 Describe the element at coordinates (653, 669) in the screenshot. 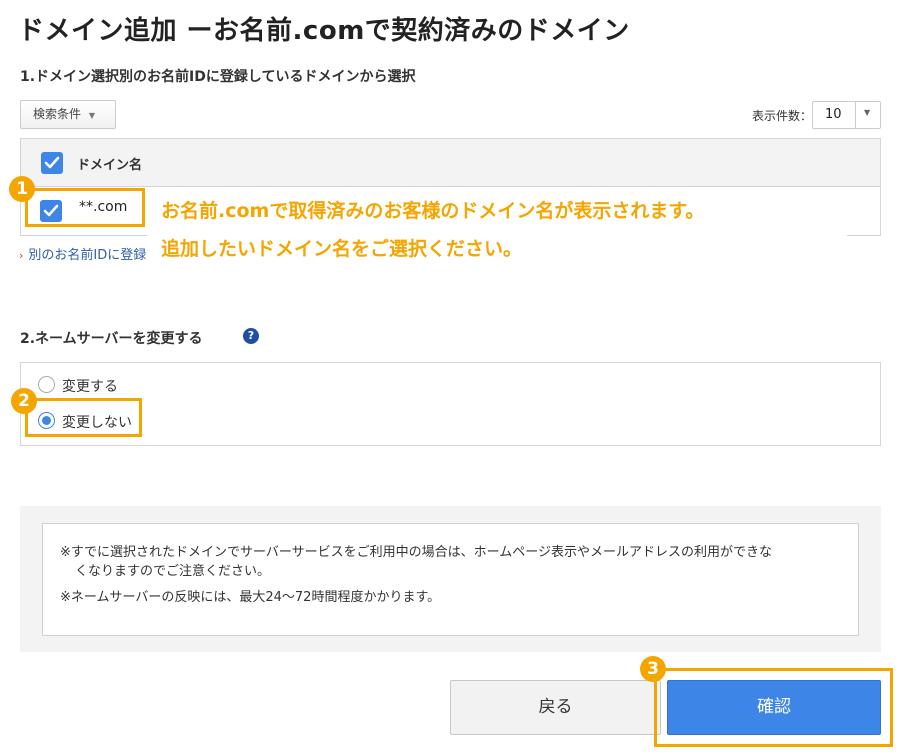

I see `step-badge-3: 3` at that location.